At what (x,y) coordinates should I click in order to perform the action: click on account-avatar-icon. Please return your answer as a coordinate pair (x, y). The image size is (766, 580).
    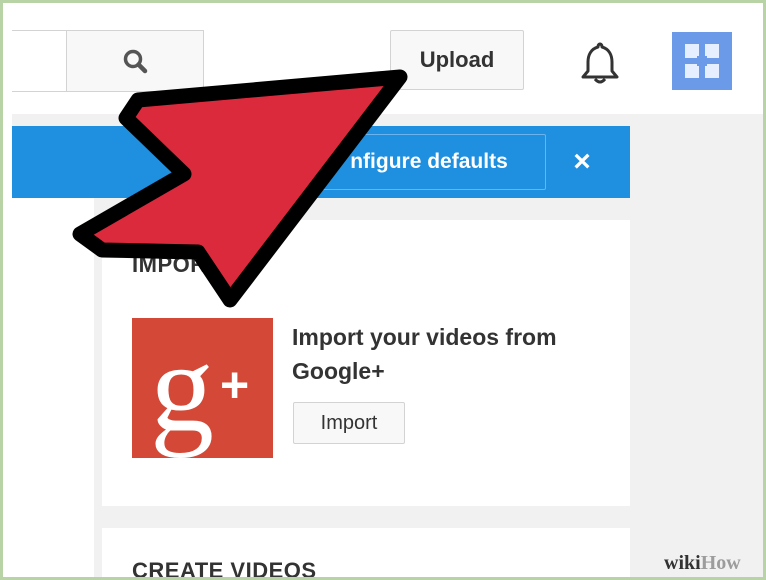
    Looking at the image, I should click on (702, 61).